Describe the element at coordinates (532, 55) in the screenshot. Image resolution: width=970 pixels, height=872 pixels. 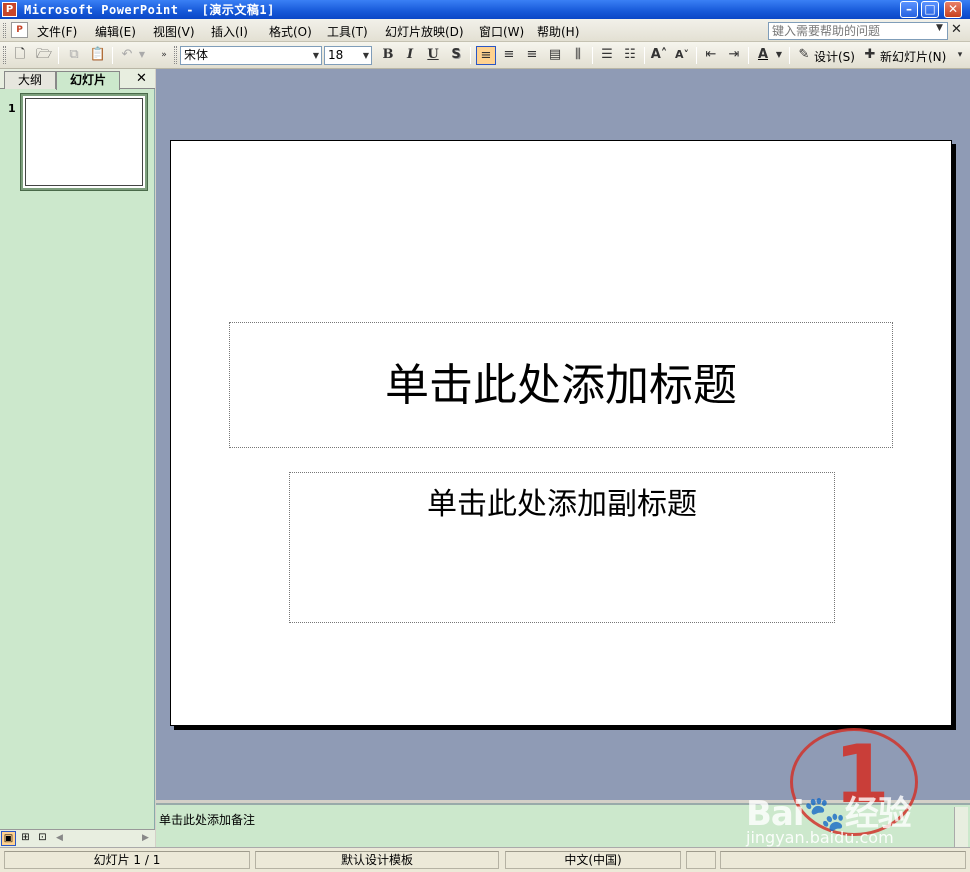
I see `align-right-icon: ≡` at that location.